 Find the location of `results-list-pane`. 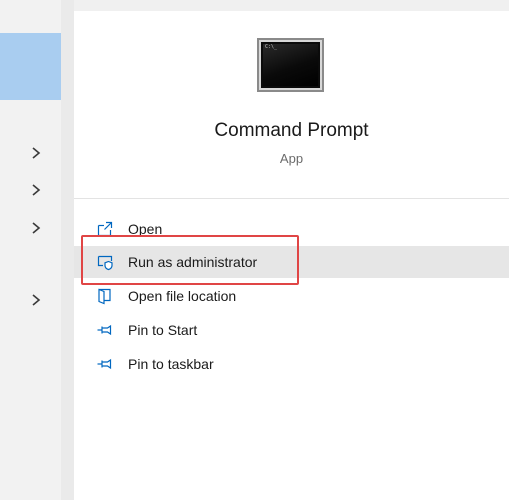

results-list-pane is located at coordinates (30, 250).